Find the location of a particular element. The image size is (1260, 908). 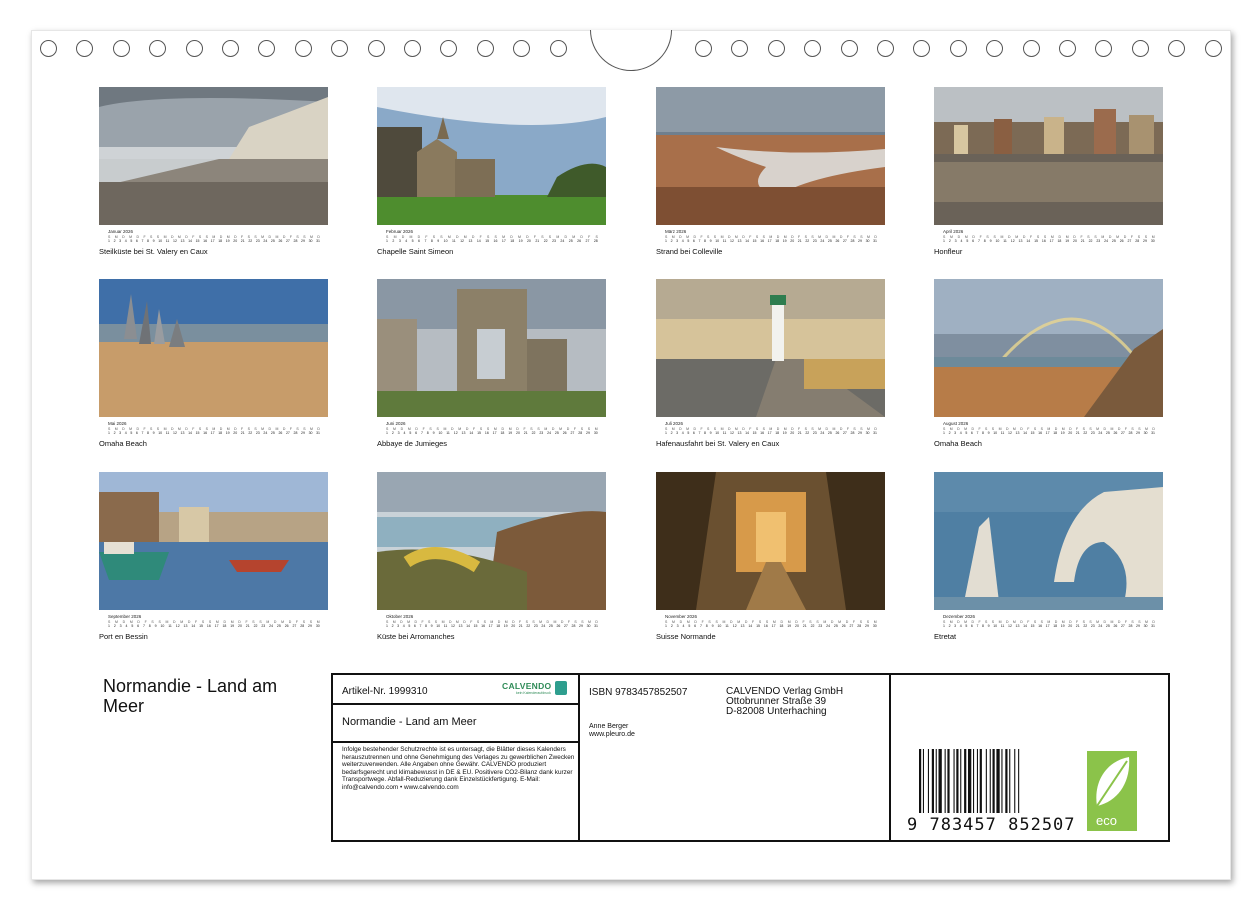

photo-caption: Chapelle Saint Simeon is located at coordinates (415, 251).